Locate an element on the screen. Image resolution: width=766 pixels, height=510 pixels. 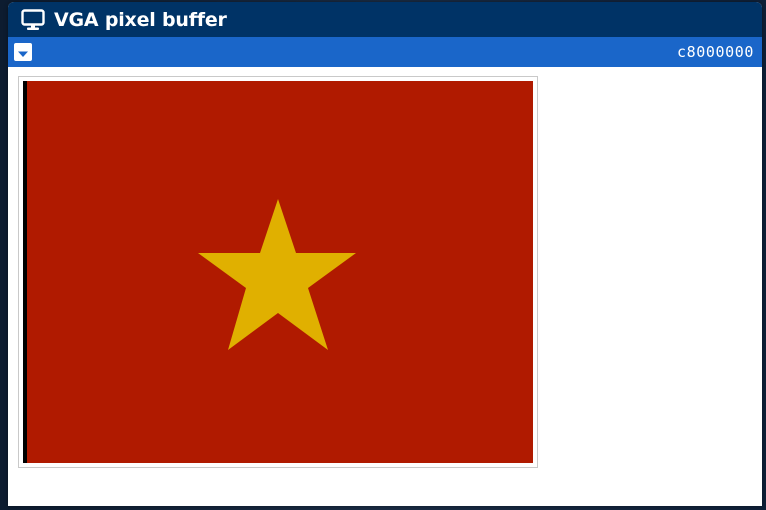
monitor-icon is located at coordinates (33, 20).